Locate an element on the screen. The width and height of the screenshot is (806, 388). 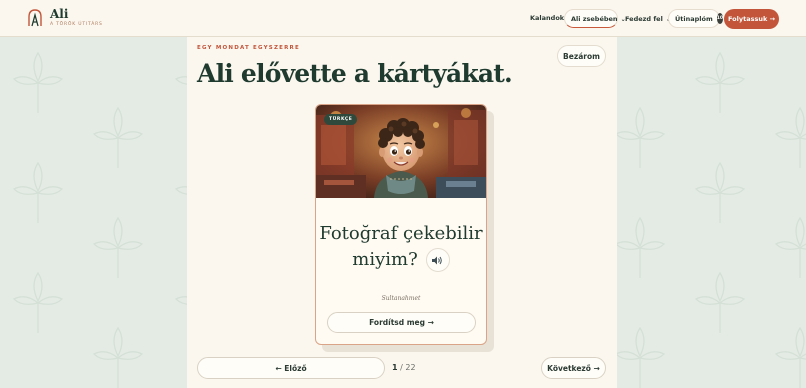
location-caption: Sultanahmet is located at coordinates (401, 298).